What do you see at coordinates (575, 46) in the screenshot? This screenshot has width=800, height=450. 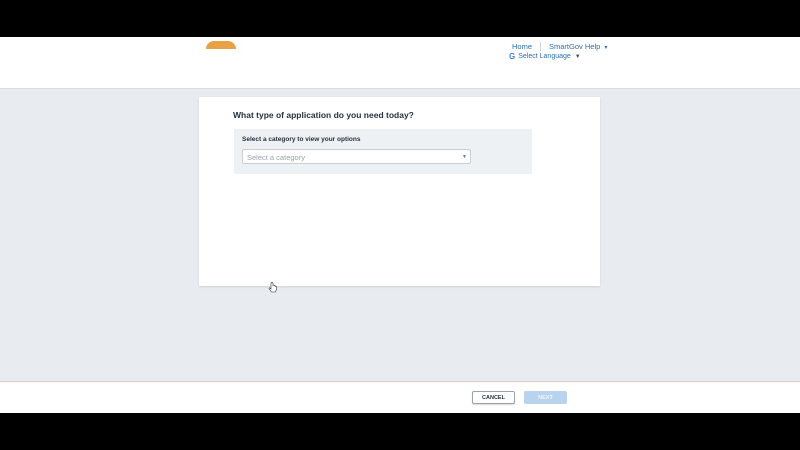 I see `smartgov-help-label: SmartGov Help` at bounding box center [575, 46].